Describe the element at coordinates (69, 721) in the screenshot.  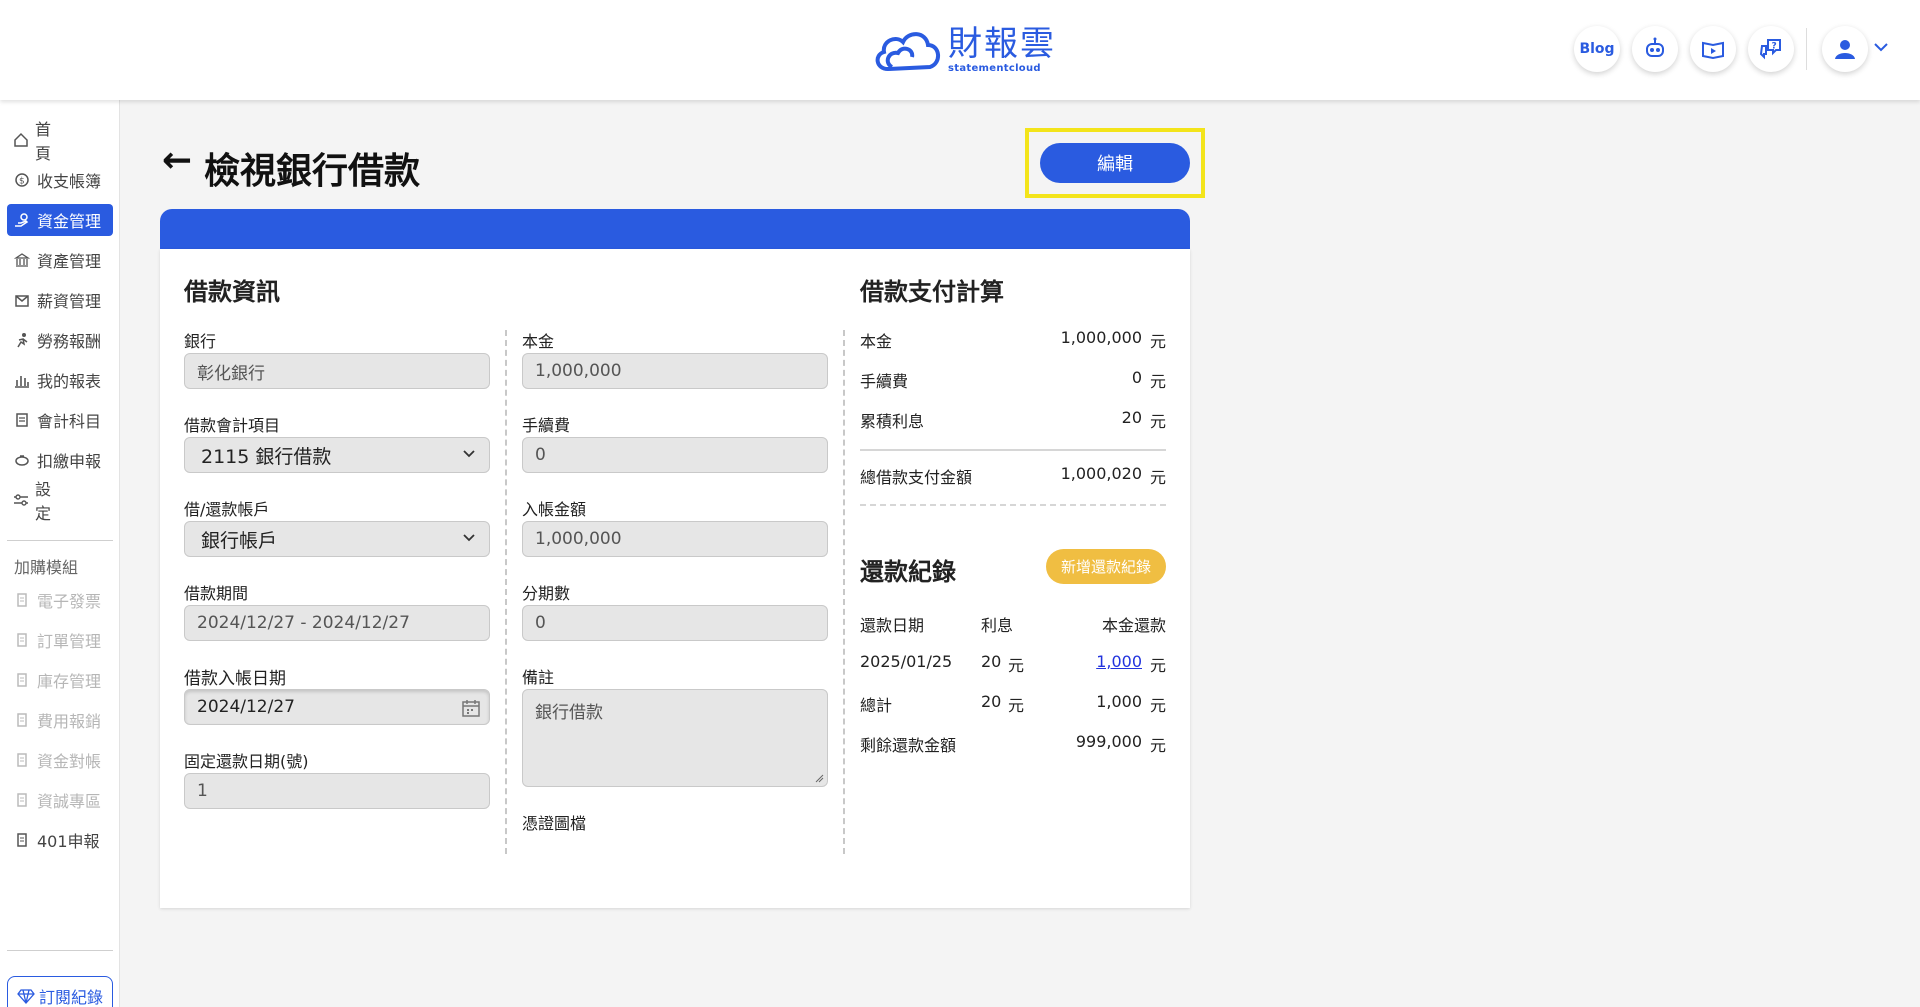
I see `addon-label: 費用報銷` at that location.